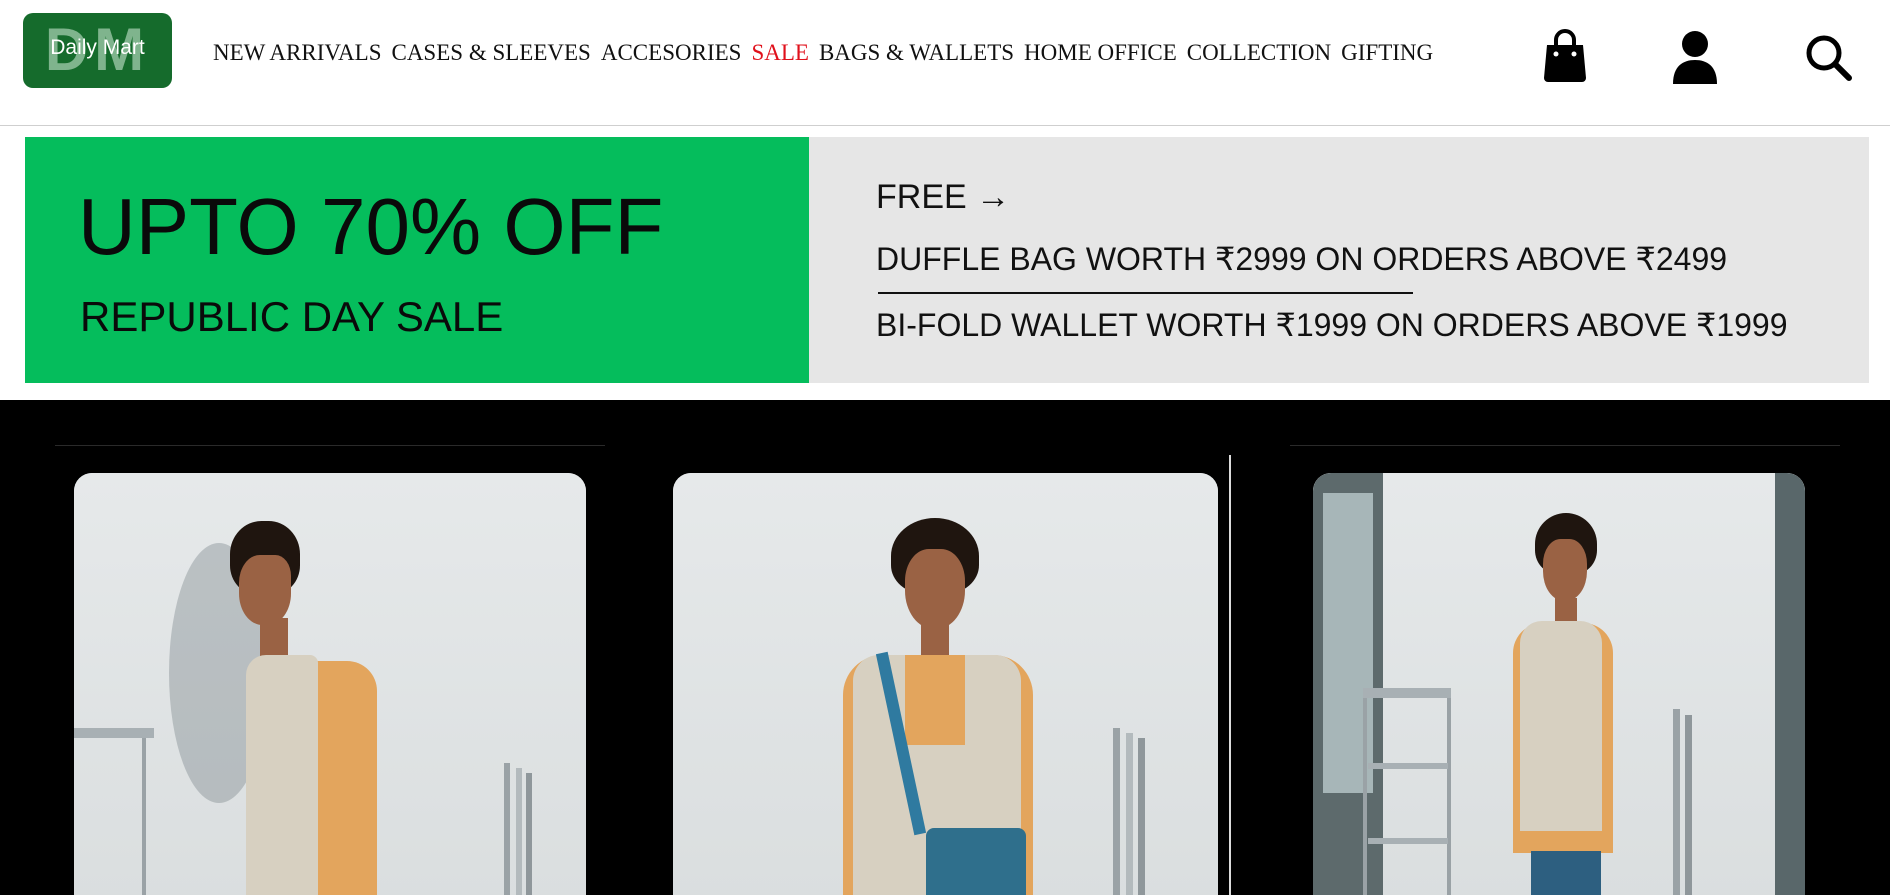 Image resolution: width=1890 pixels, height=895 pixels. What do you see at coordinates (1230, 675) in the screenshot?
I see `hero-frame-separator` at bounding box center [1230, 675].